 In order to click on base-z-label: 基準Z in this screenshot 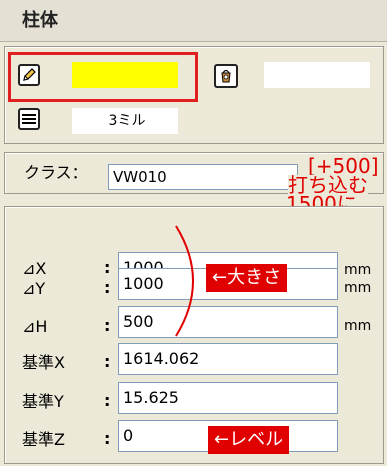, I will do `click(43, 439)`.